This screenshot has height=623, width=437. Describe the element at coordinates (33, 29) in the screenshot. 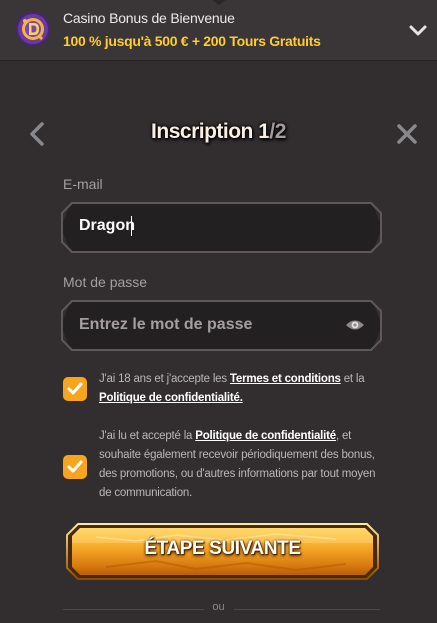

I see `dragon-coin-logo` at that location.